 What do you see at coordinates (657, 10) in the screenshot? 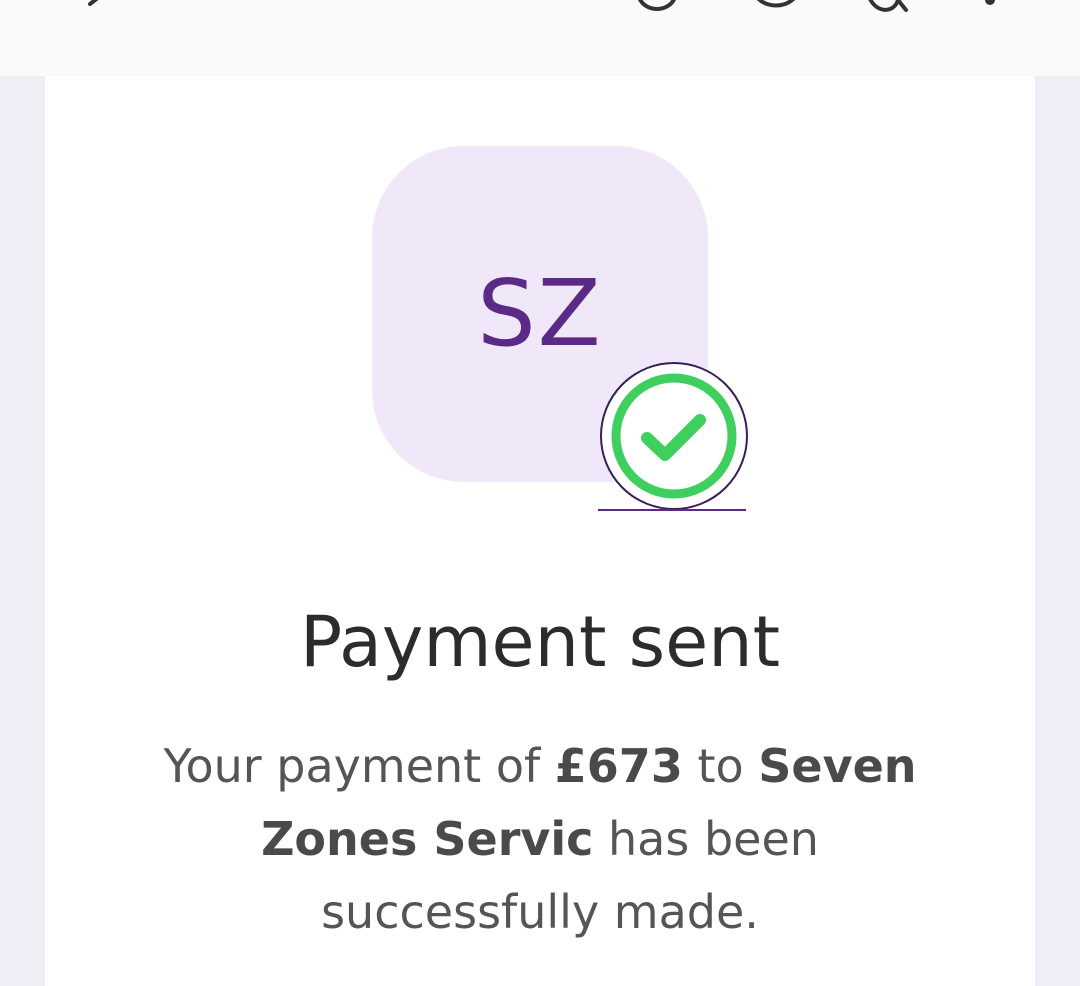
I see `share-icon` at bounding box center [657, 10].